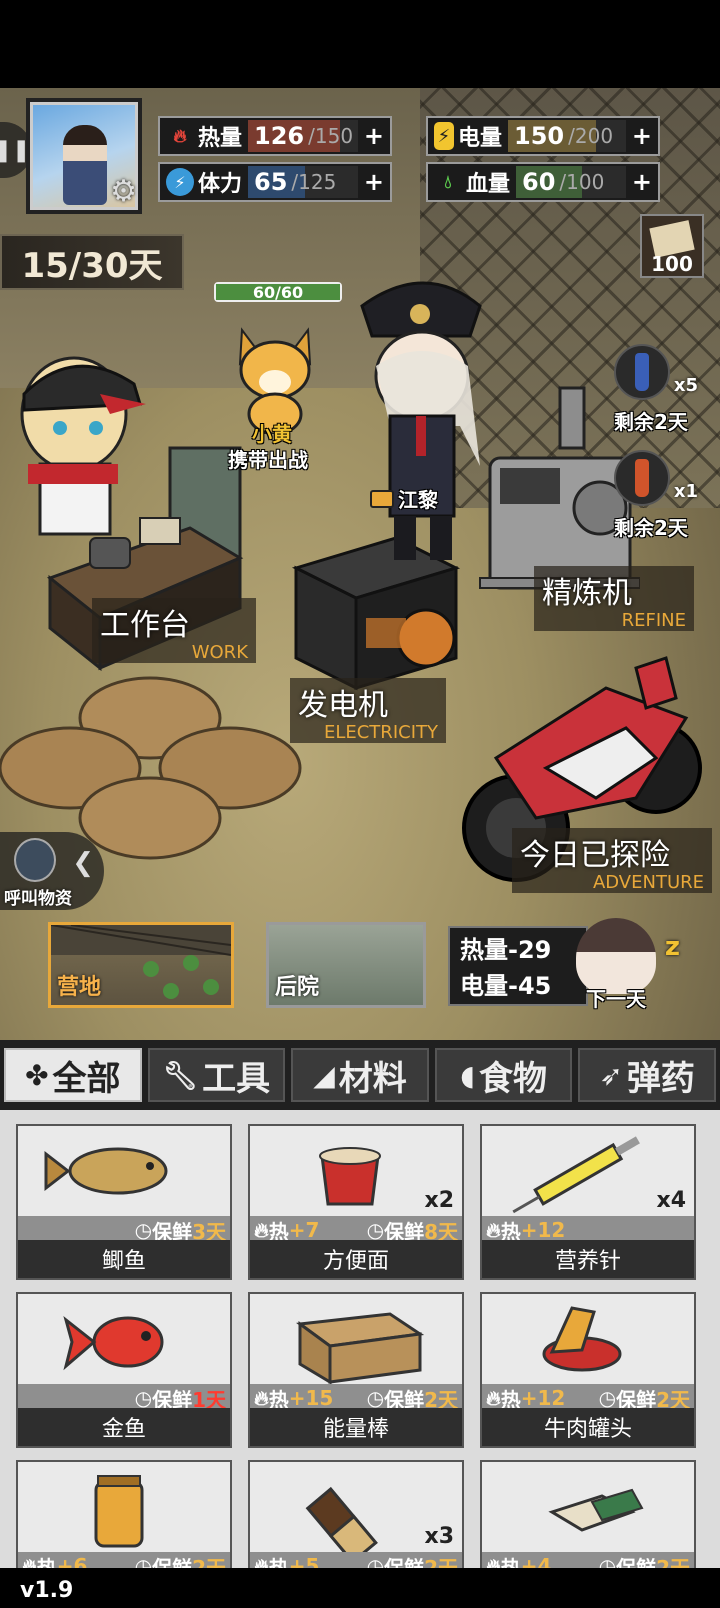 This screenshot has width=720, height=1608. Describe the element at coordinates (180, 1075) in the screenshot. I see `wrench-icon: 🔧︎` at that location.